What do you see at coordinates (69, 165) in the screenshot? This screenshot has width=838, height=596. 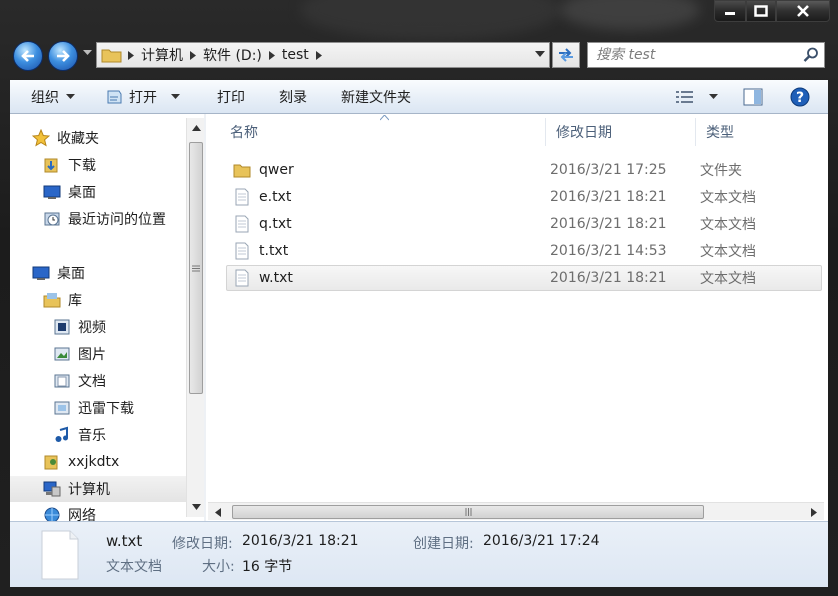 I see `nav-downloads: 下载` at bounding box center [69, 165].